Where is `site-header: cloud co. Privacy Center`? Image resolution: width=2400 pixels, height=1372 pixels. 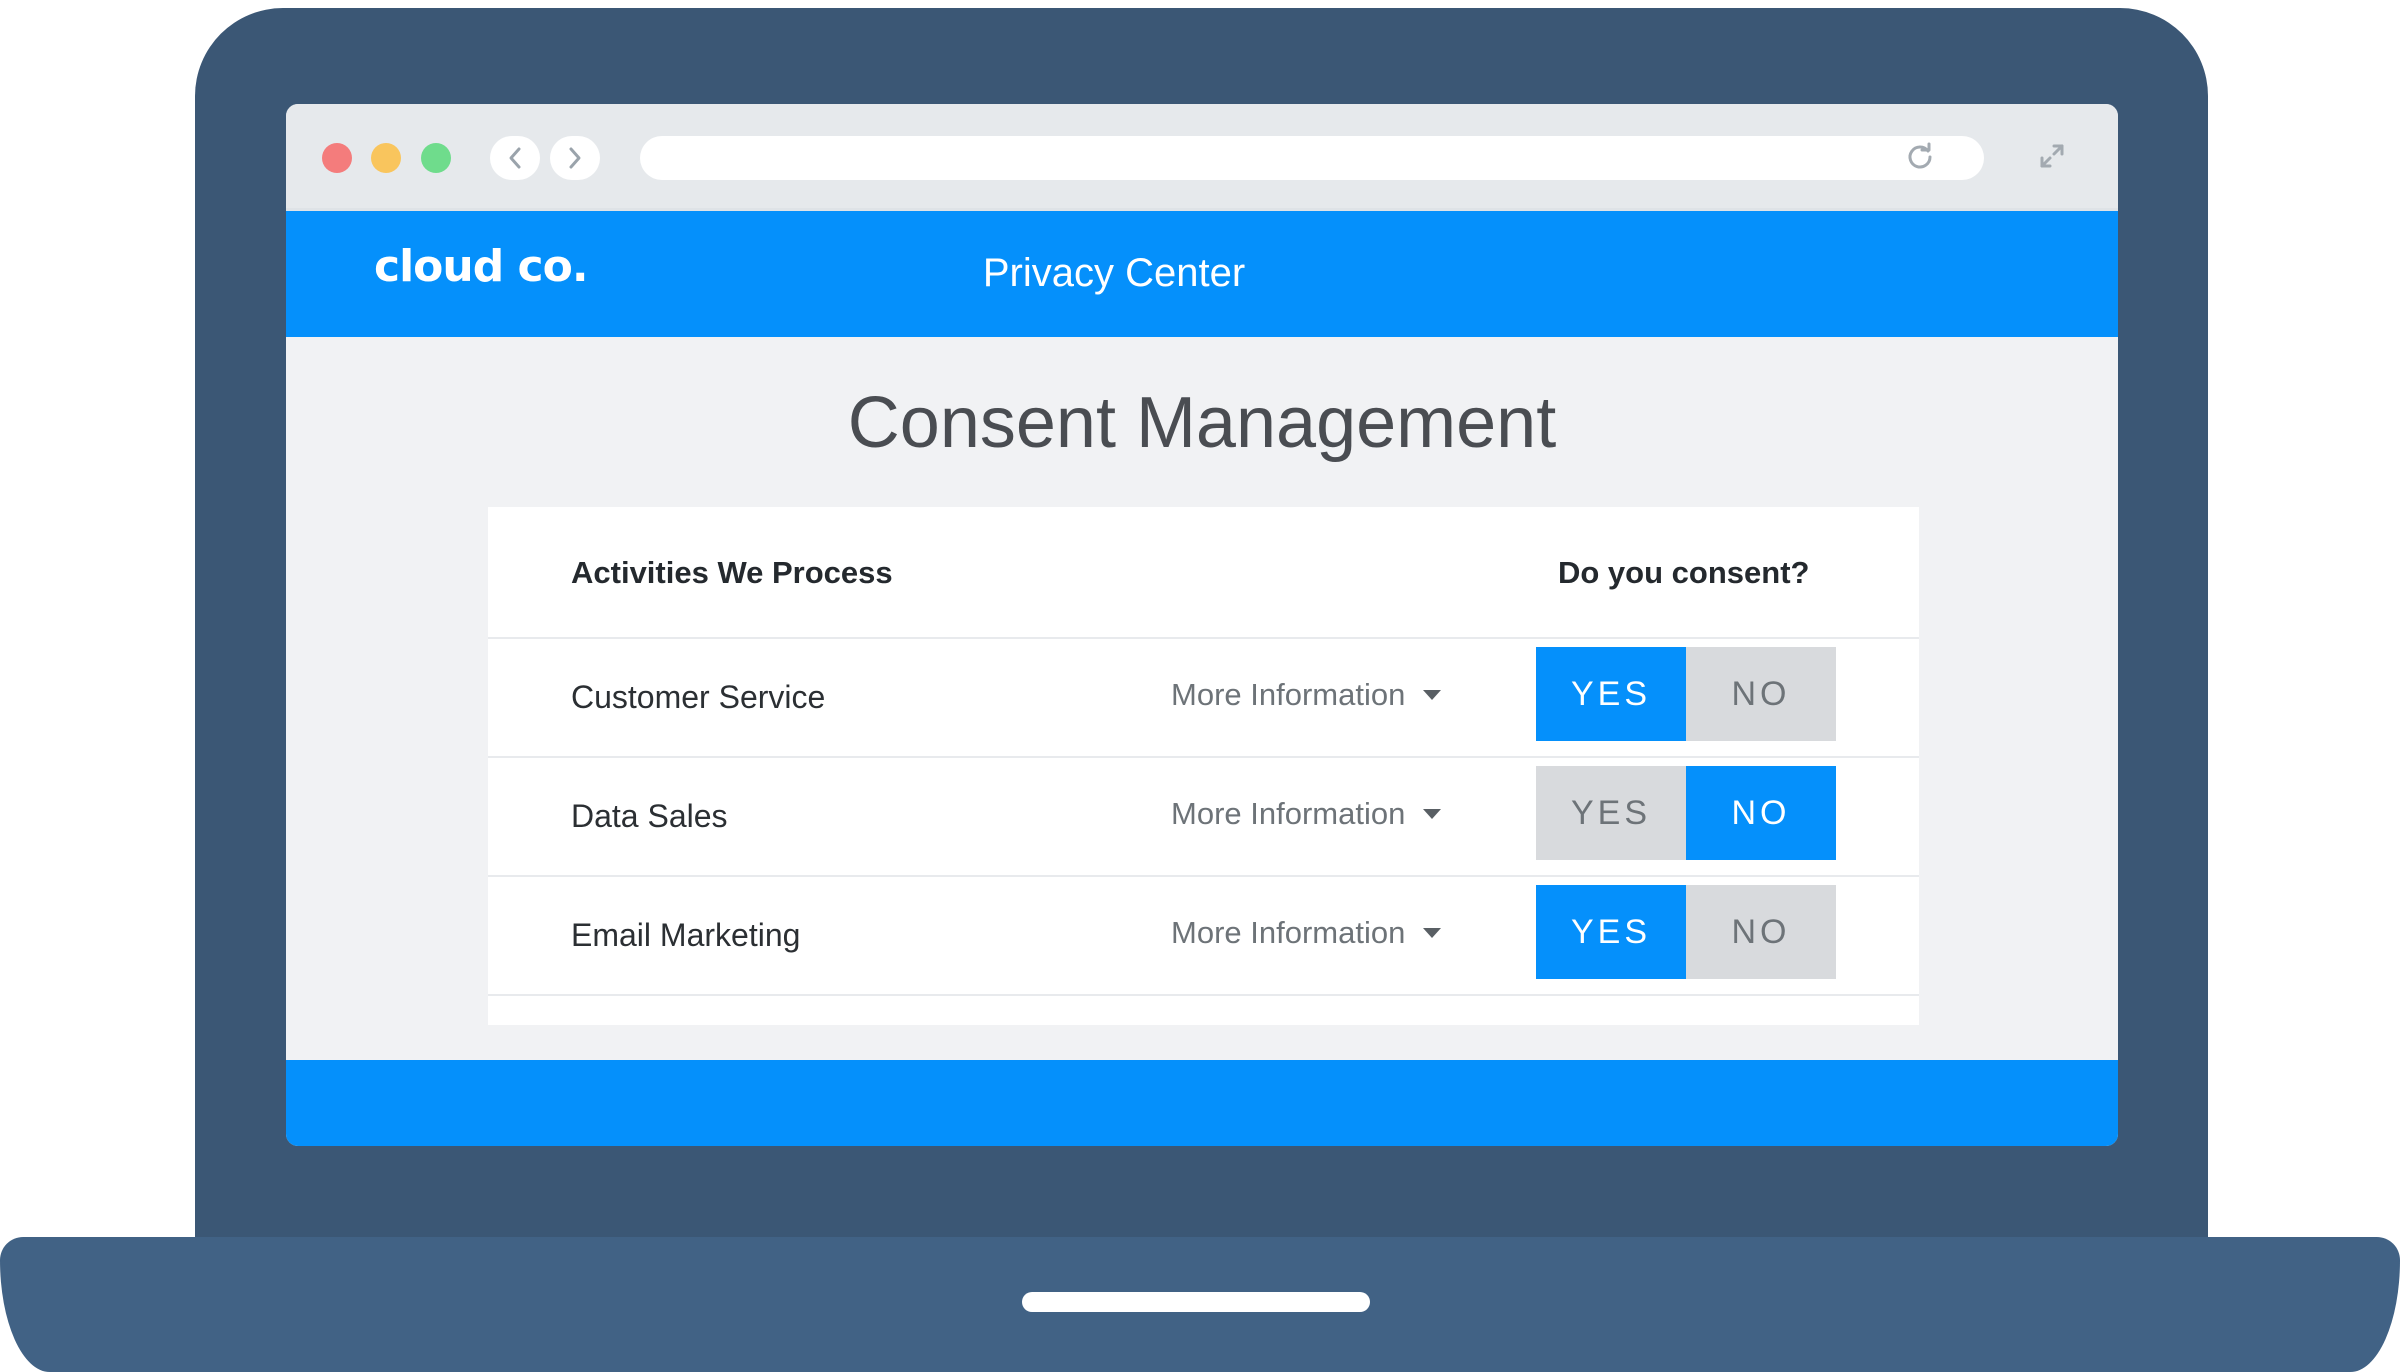
site-header: cloud co. Privacy Center is located at coordinates (1202, 274).